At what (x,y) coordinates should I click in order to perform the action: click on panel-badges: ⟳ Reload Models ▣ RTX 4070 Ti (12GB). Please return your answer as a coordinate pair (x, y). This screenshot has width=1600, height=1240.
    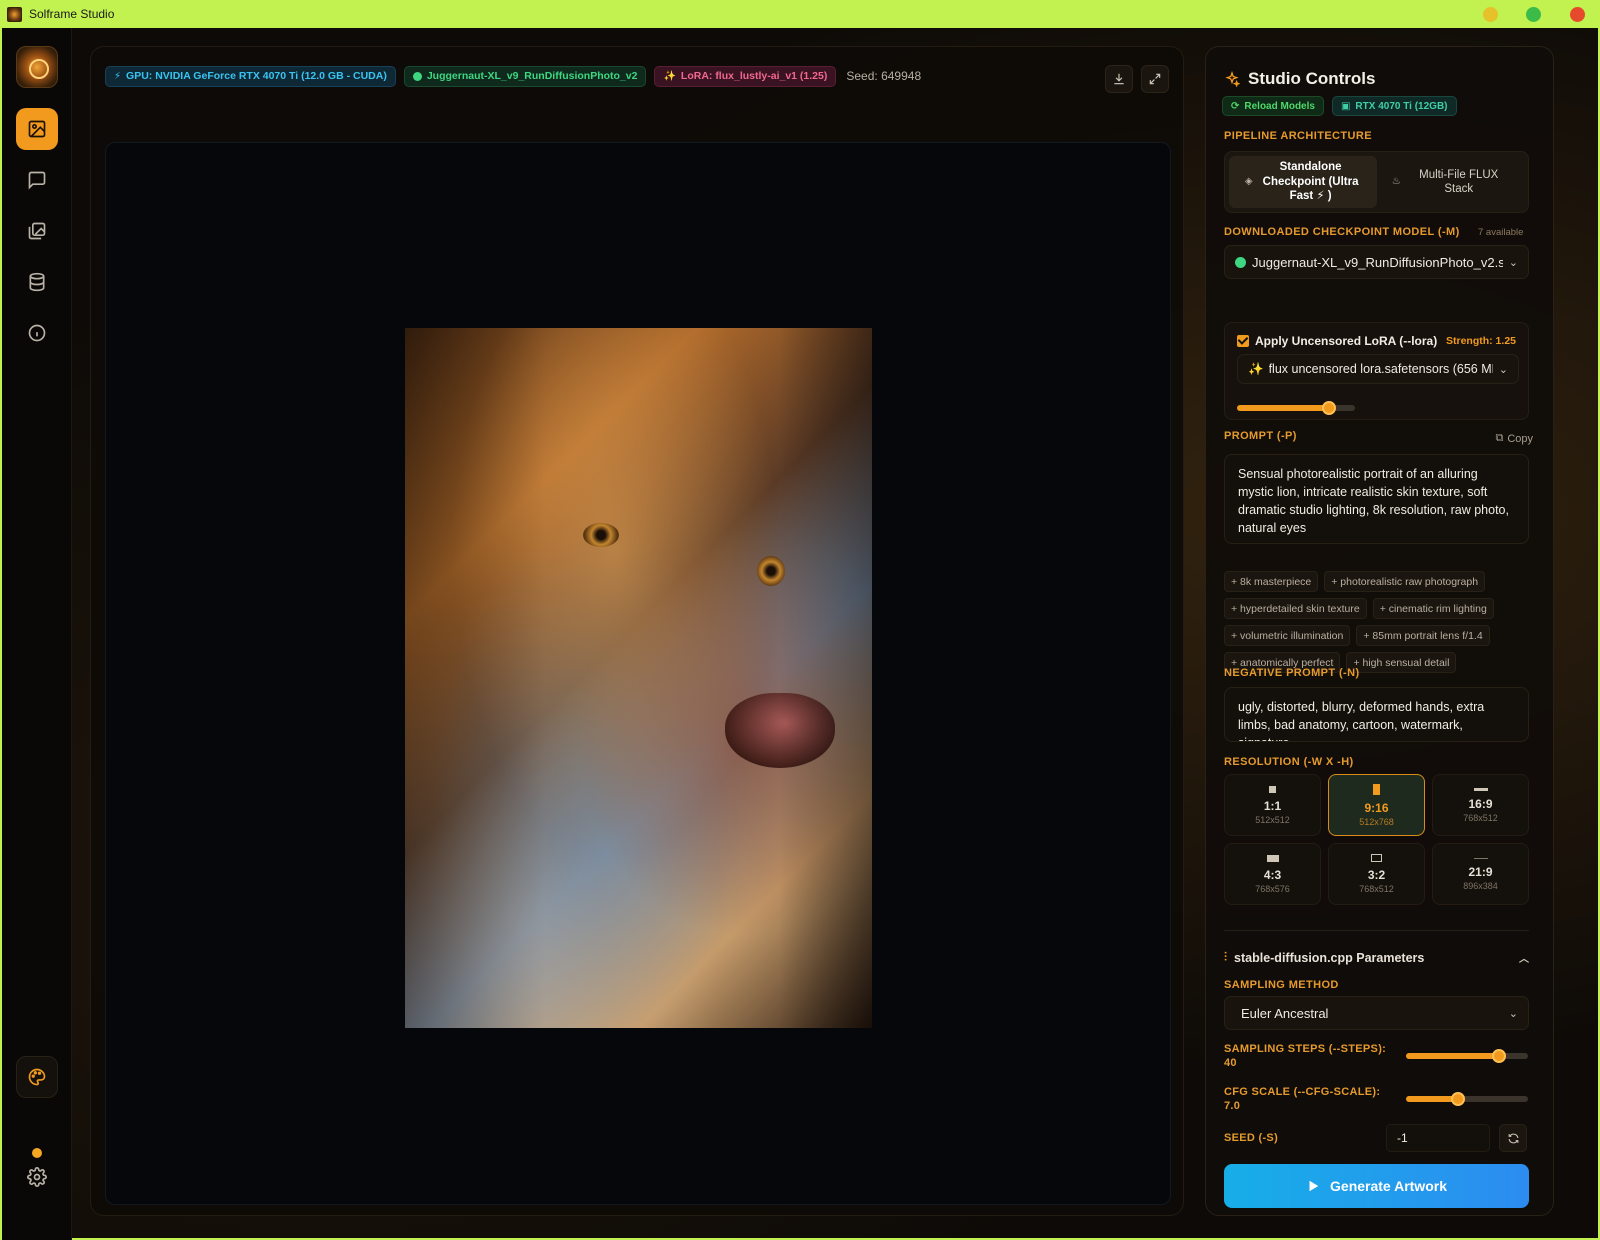
    Looking at the image, I should click on (1339, 106).